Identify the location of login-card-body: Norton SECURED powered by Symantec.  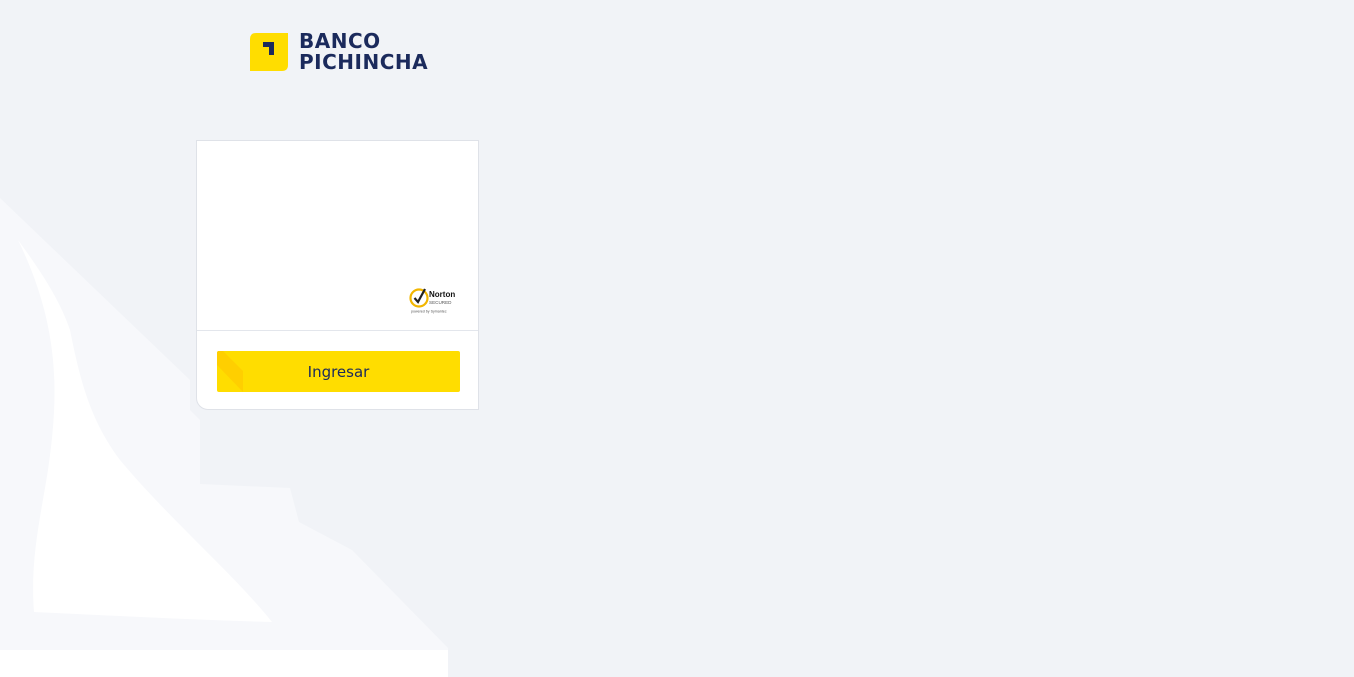
(337, 236).